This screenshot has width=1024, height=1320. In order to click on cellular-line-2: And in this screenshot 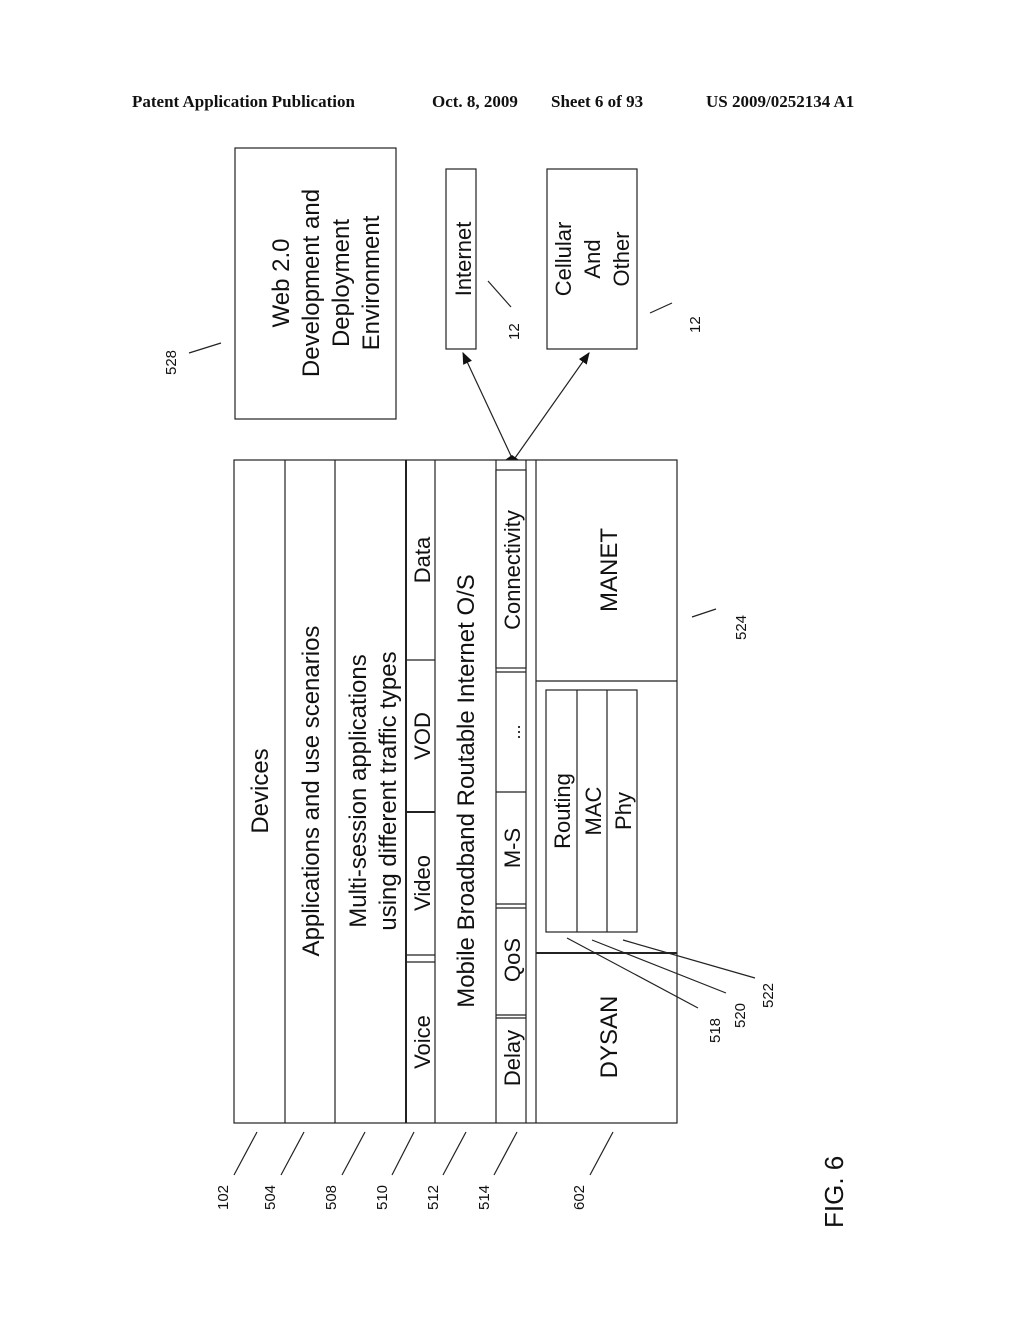, I will do `click(592, 258)`.